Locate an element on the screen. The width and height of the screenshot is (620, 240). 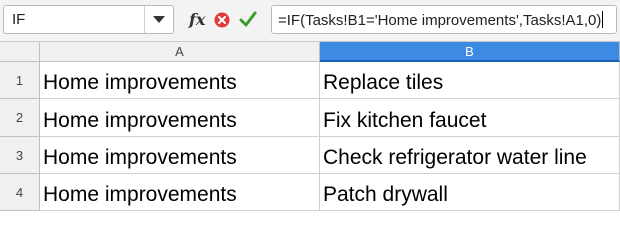
column-header-b: B is located at coordinates (470, 52).